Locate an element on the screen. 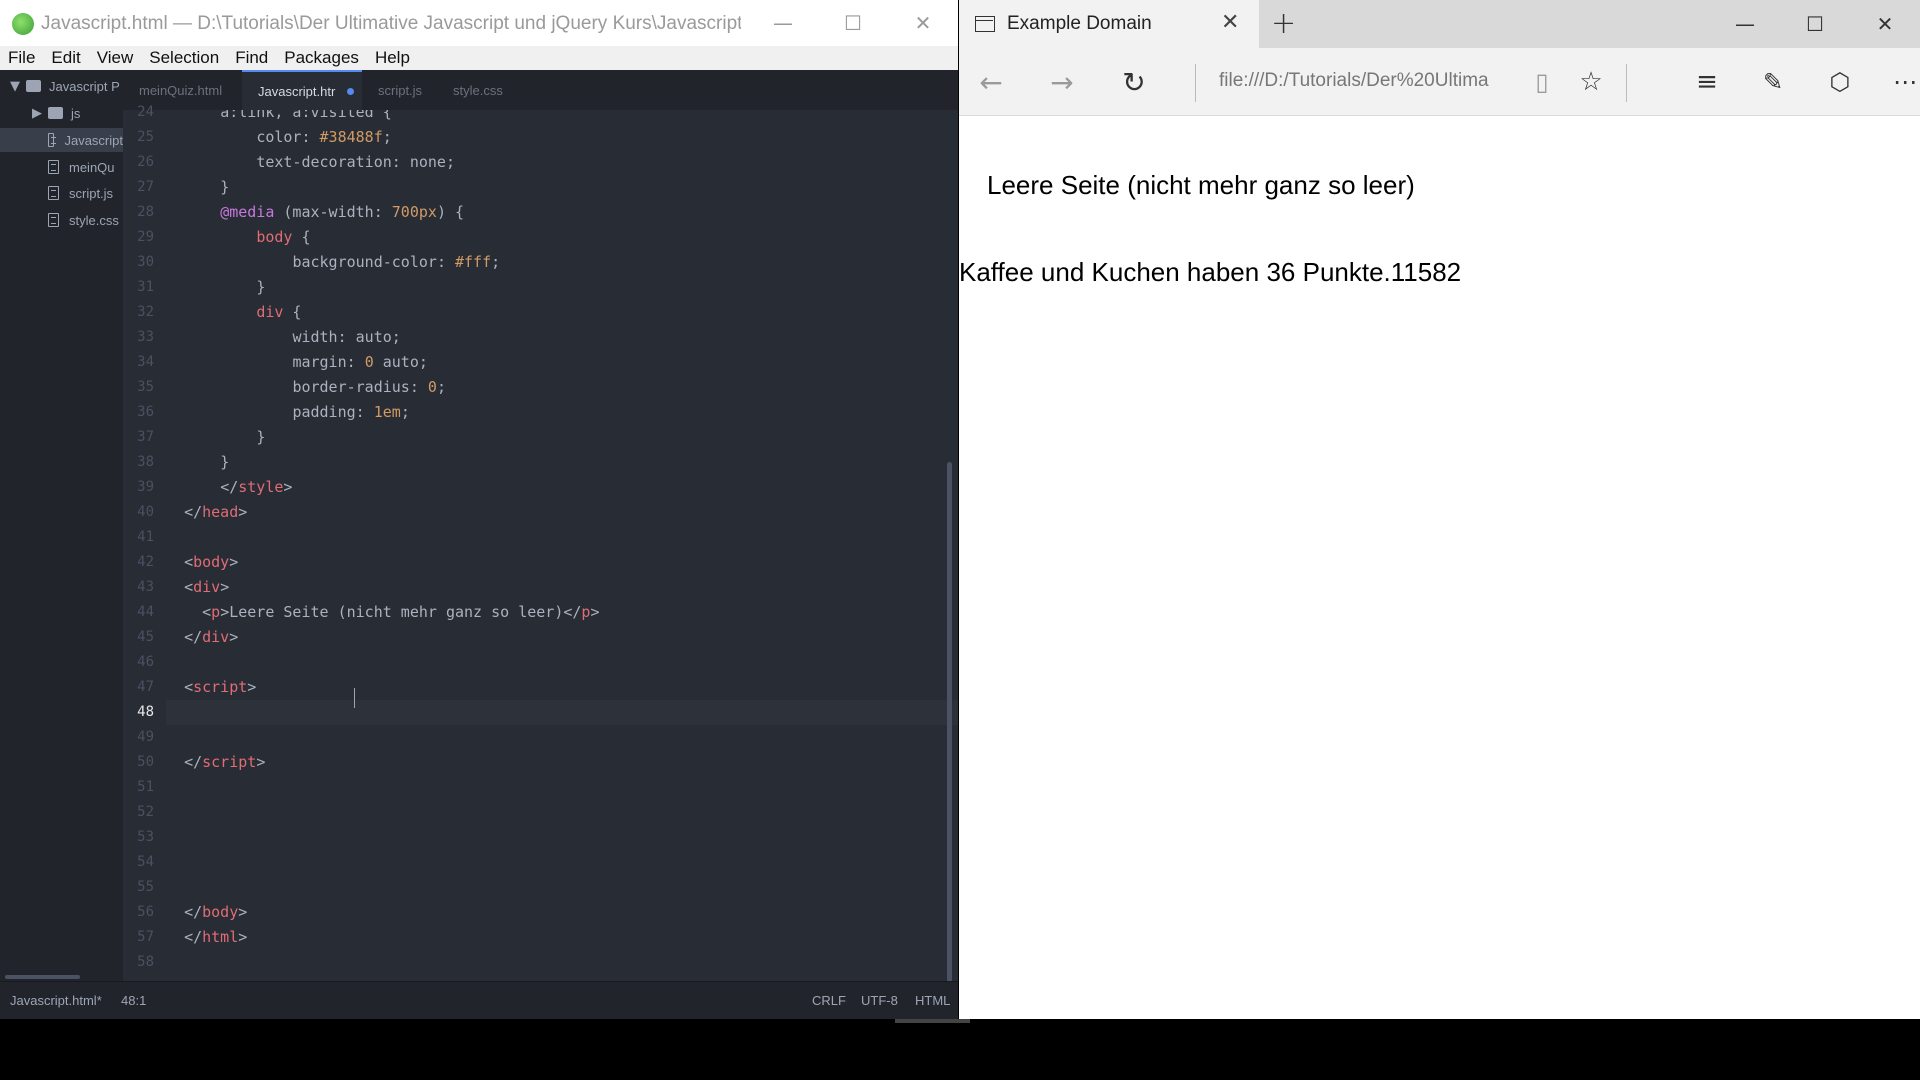  menu-packages: Packages is located at coordinates (321, 58).